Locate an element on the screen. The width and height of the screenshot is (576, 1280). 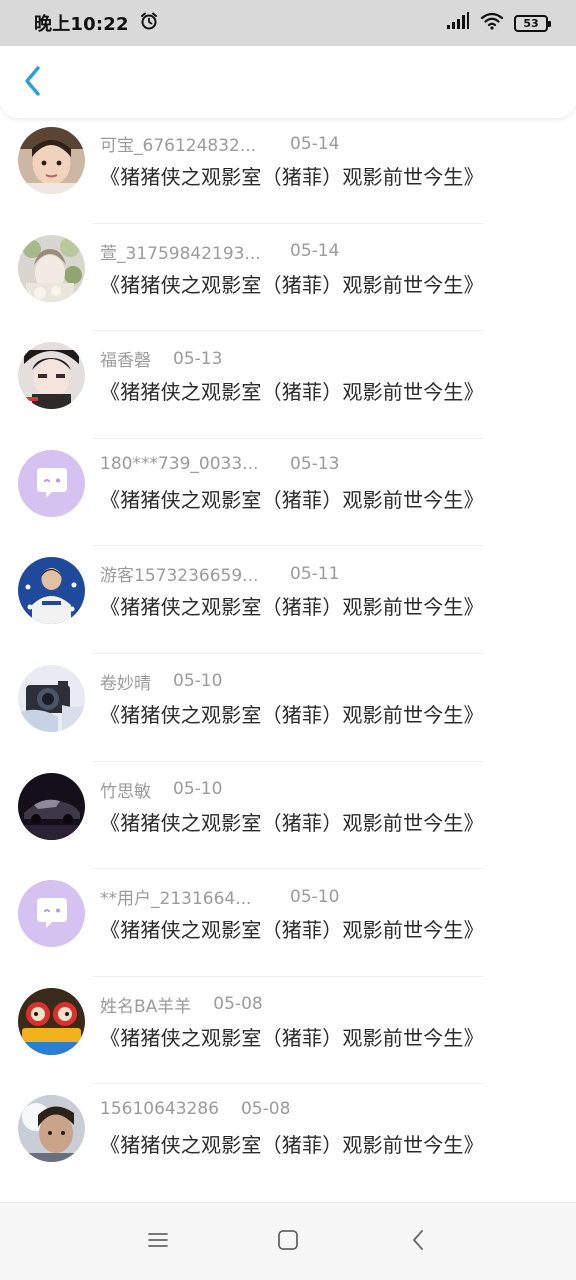
back-triangle-icon is located at coordinates (418, 1242).